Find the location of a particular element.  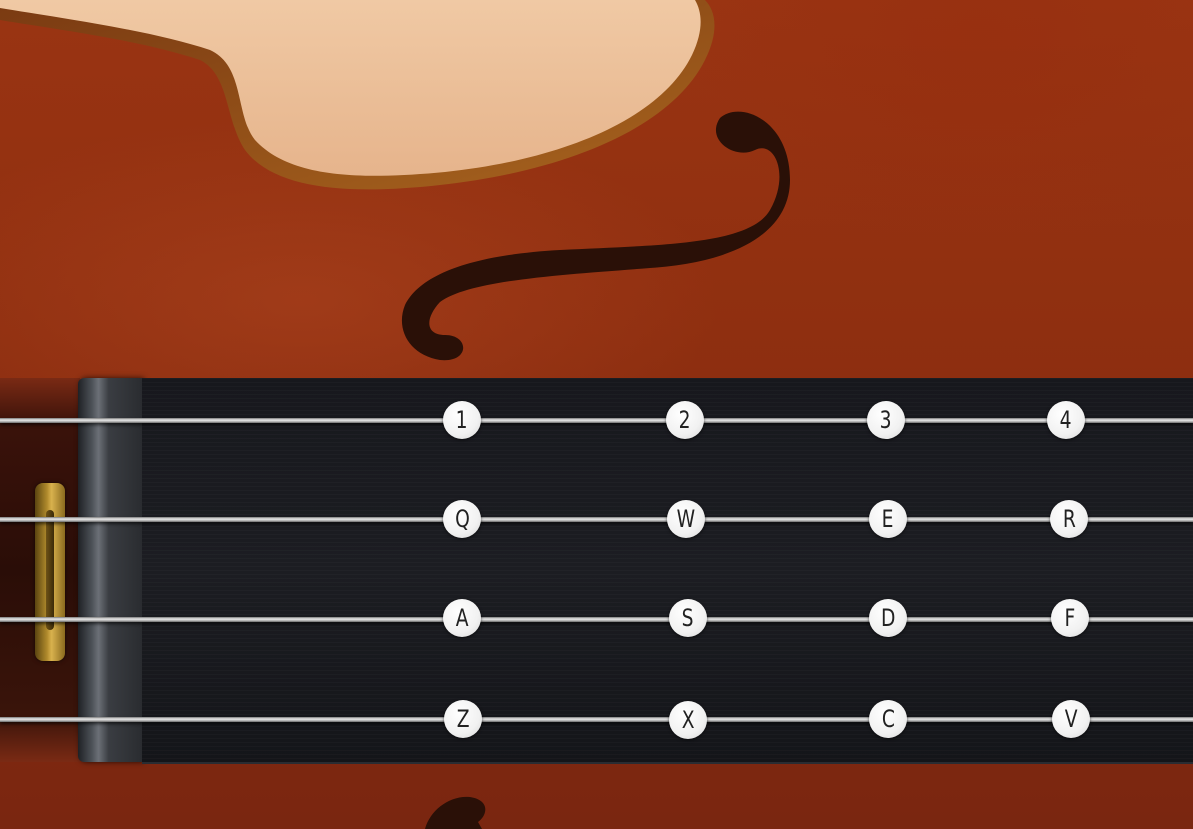

note-key-f: F is located at coordinates (1070, 618).